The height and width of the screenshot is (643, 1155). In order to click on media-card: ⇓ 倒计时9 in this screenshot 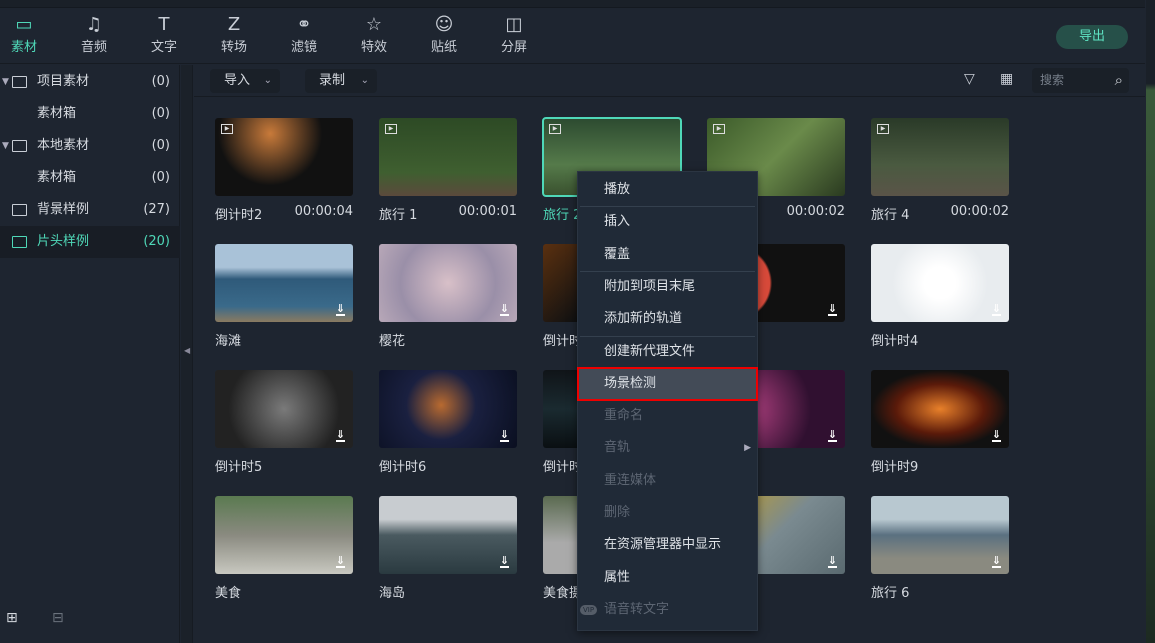, I will do `click(940, 422)`.